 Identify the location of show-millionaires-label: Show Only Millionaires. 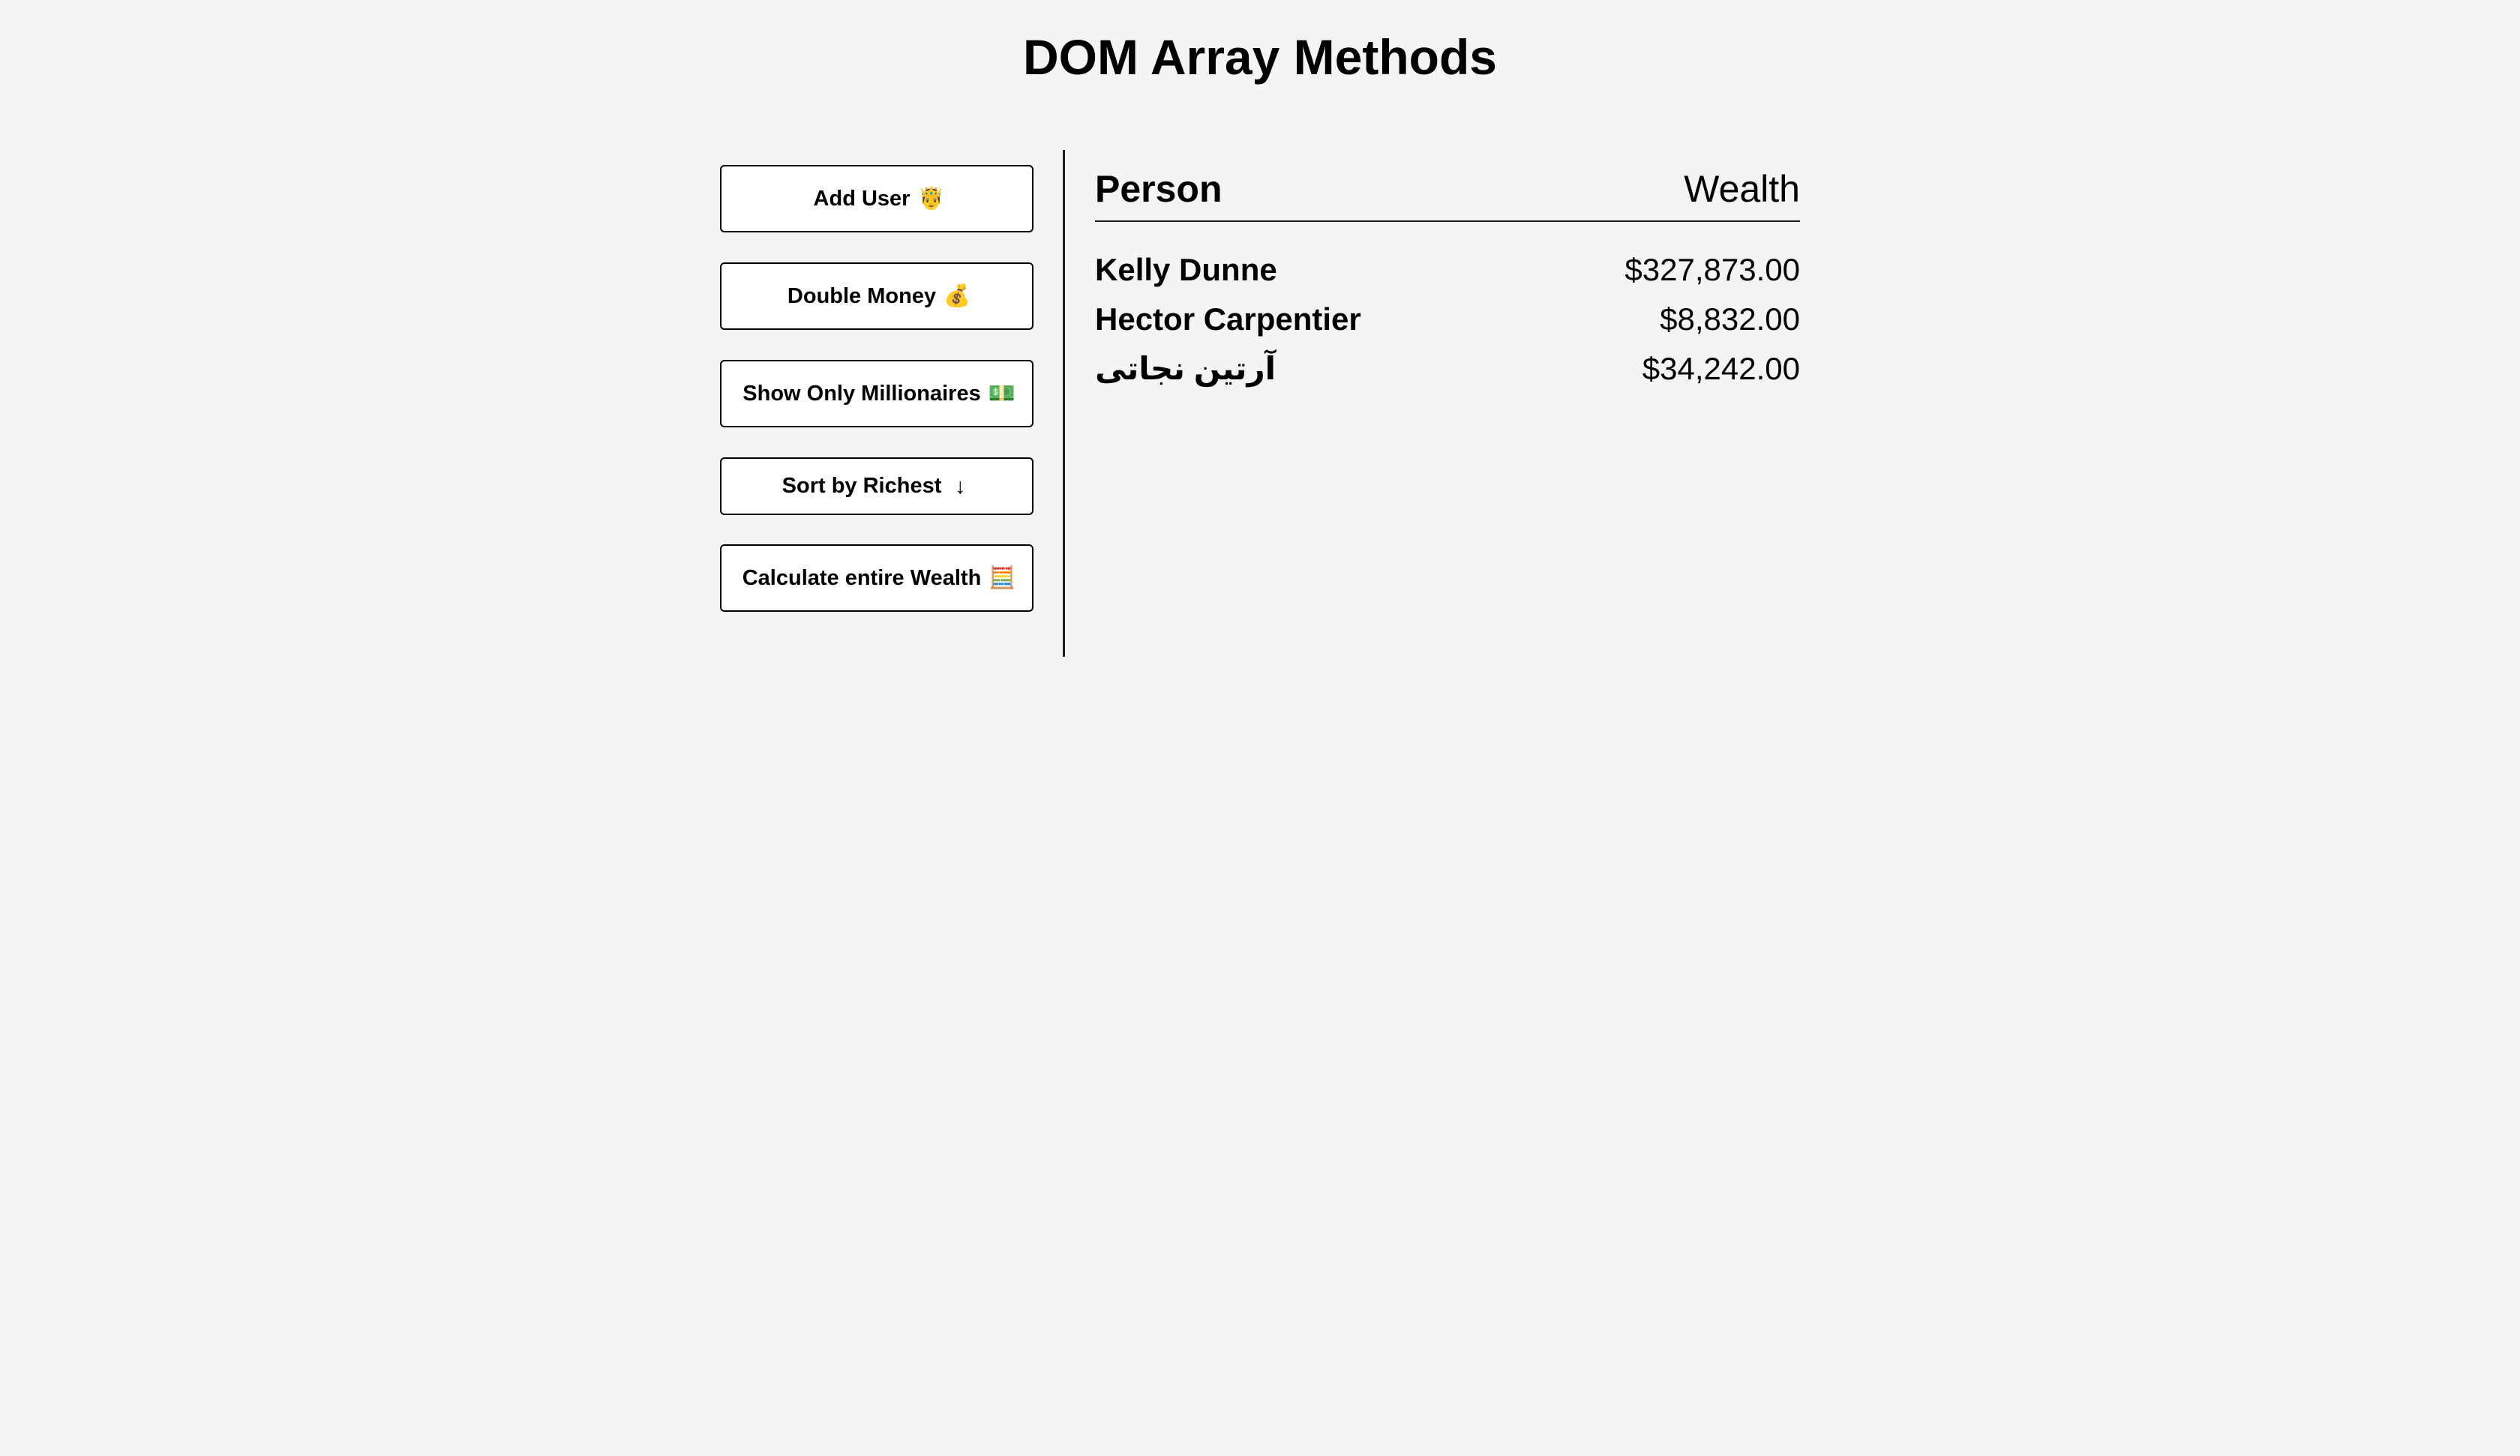
(861, 393).